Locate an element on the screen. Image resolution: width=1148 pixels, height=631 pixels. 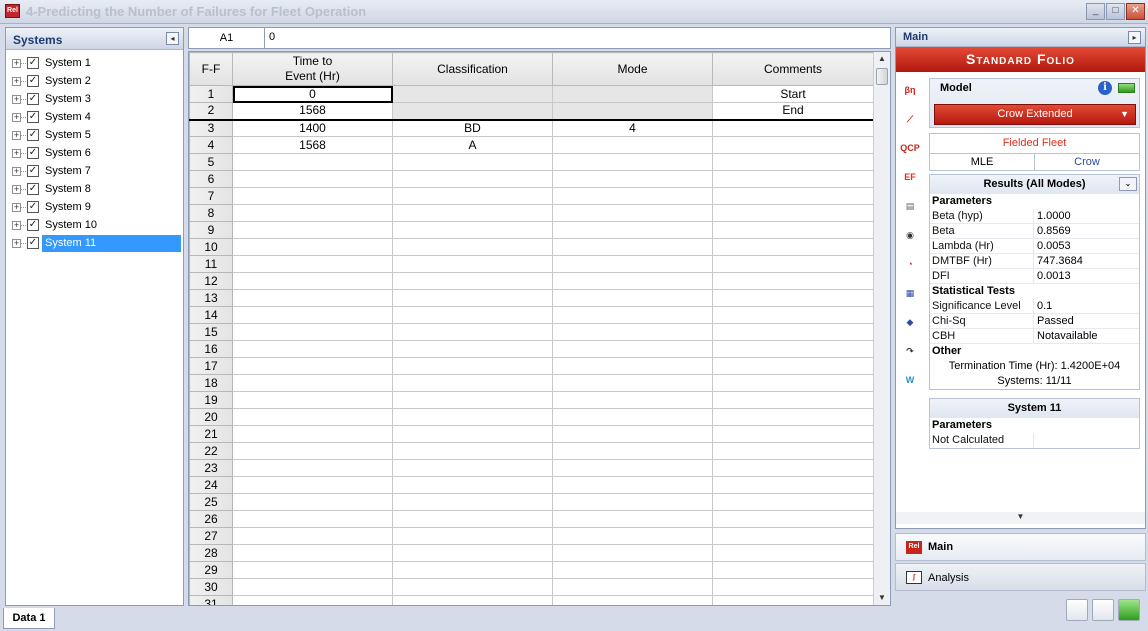
sheet-tab-data1: Data 1 is located at coordinates (29, 618).